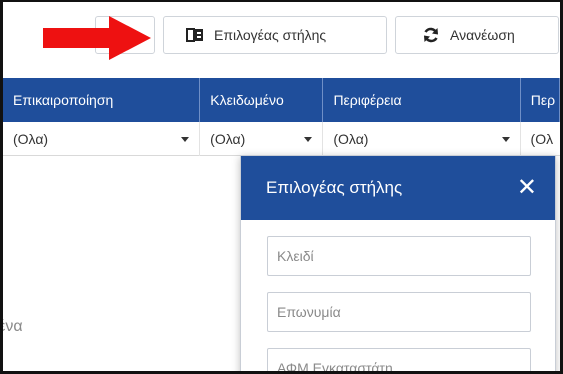  I want to click on grid-header-row: Επικαιροποίηση Κλειδωμένο Περιφέρεια Περ, so click(281, 100).